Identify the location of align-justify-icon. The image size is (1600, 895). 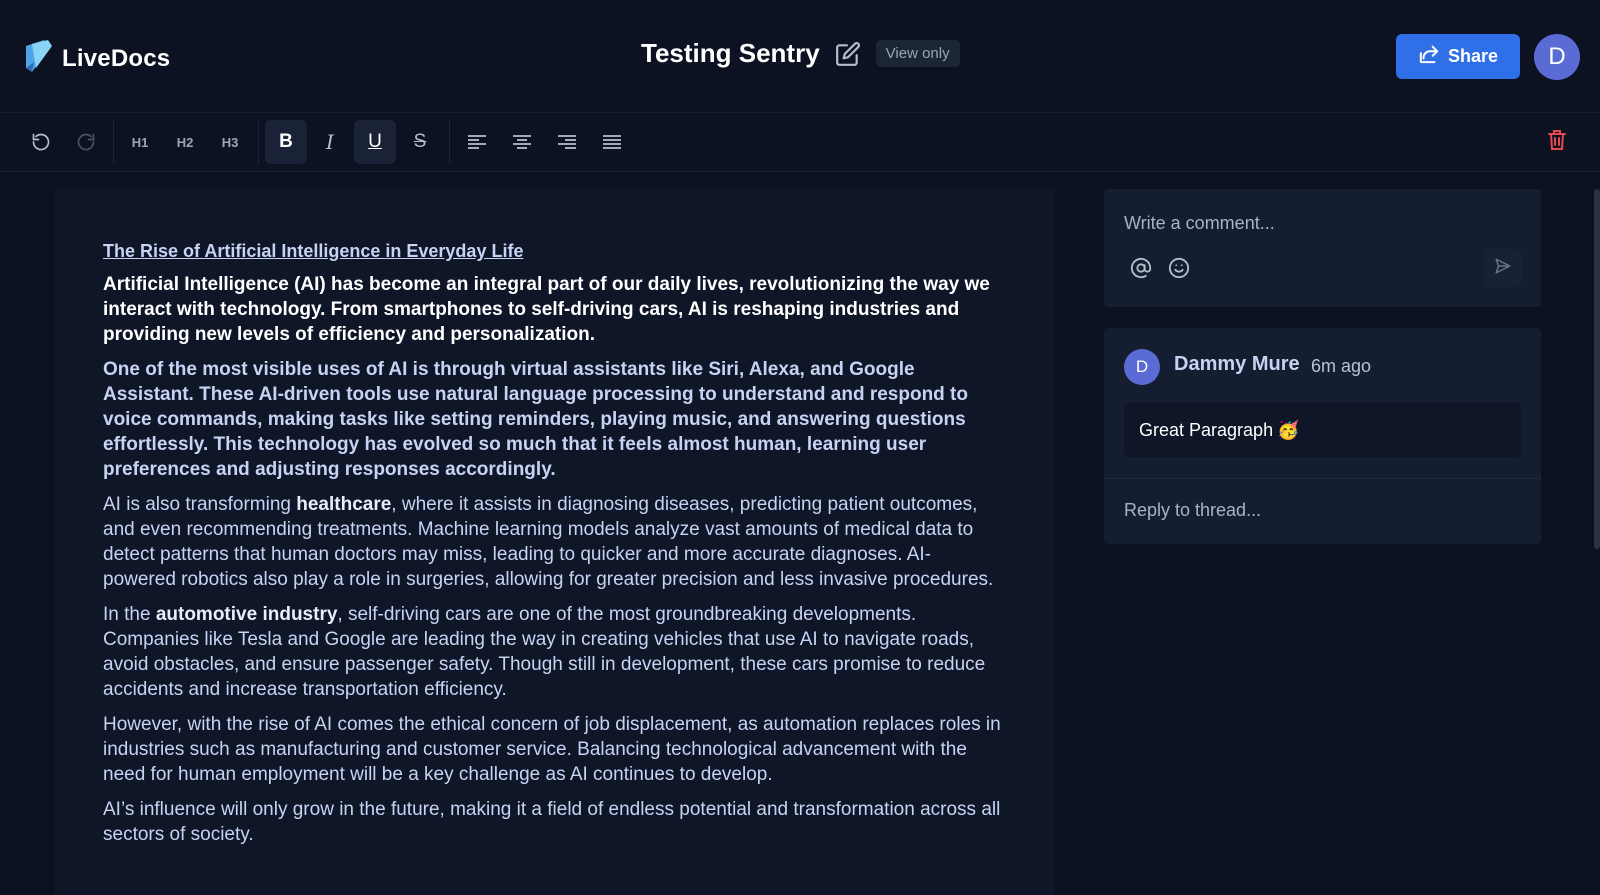
(612, 142).